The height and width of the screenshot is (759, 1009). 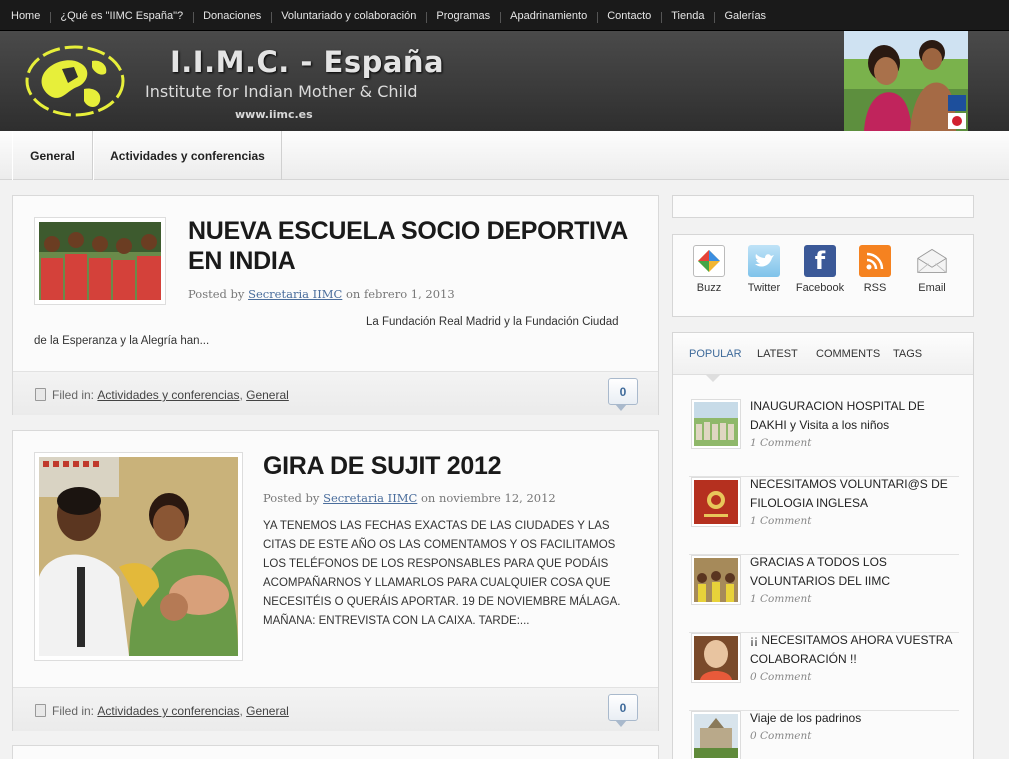 I want to click on popular-comment-count: 0 Comment, so click(x=781, y=736).